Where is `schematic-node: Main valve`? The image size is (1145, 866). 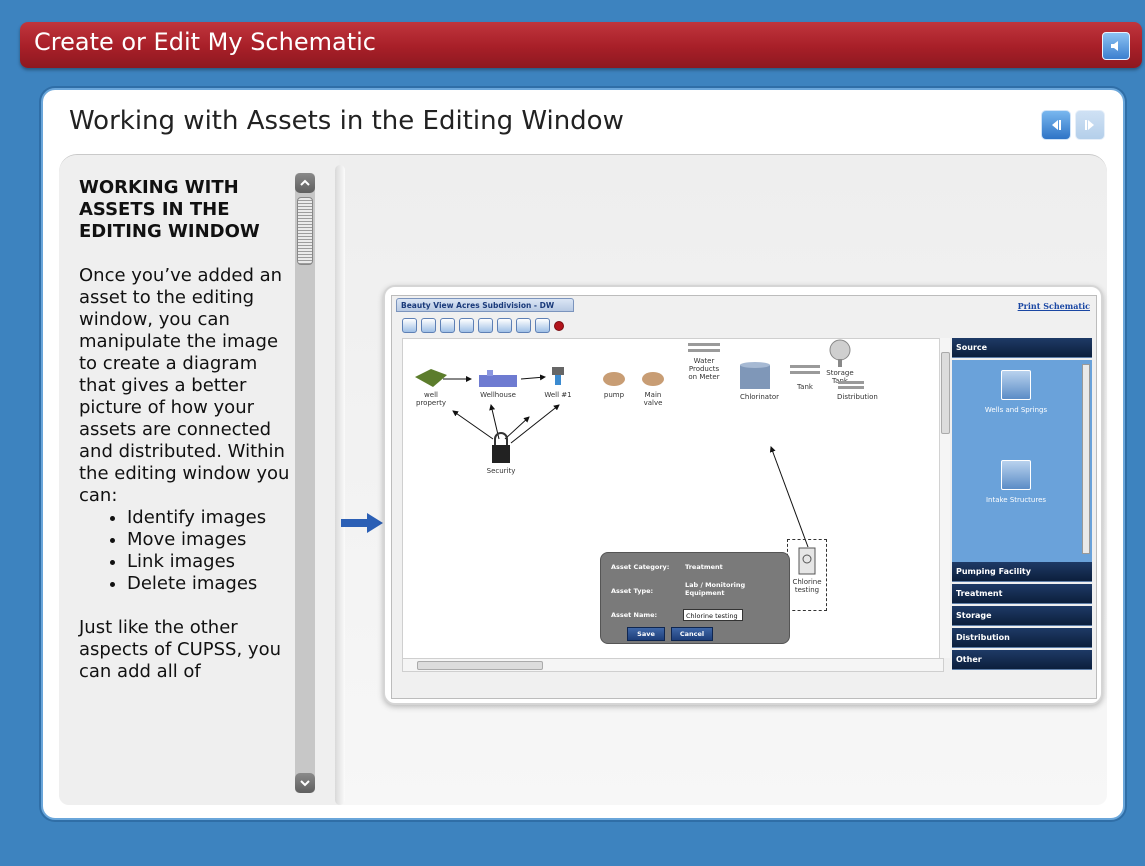
schematic-node: Main valve is located at coordinates (653, 388).